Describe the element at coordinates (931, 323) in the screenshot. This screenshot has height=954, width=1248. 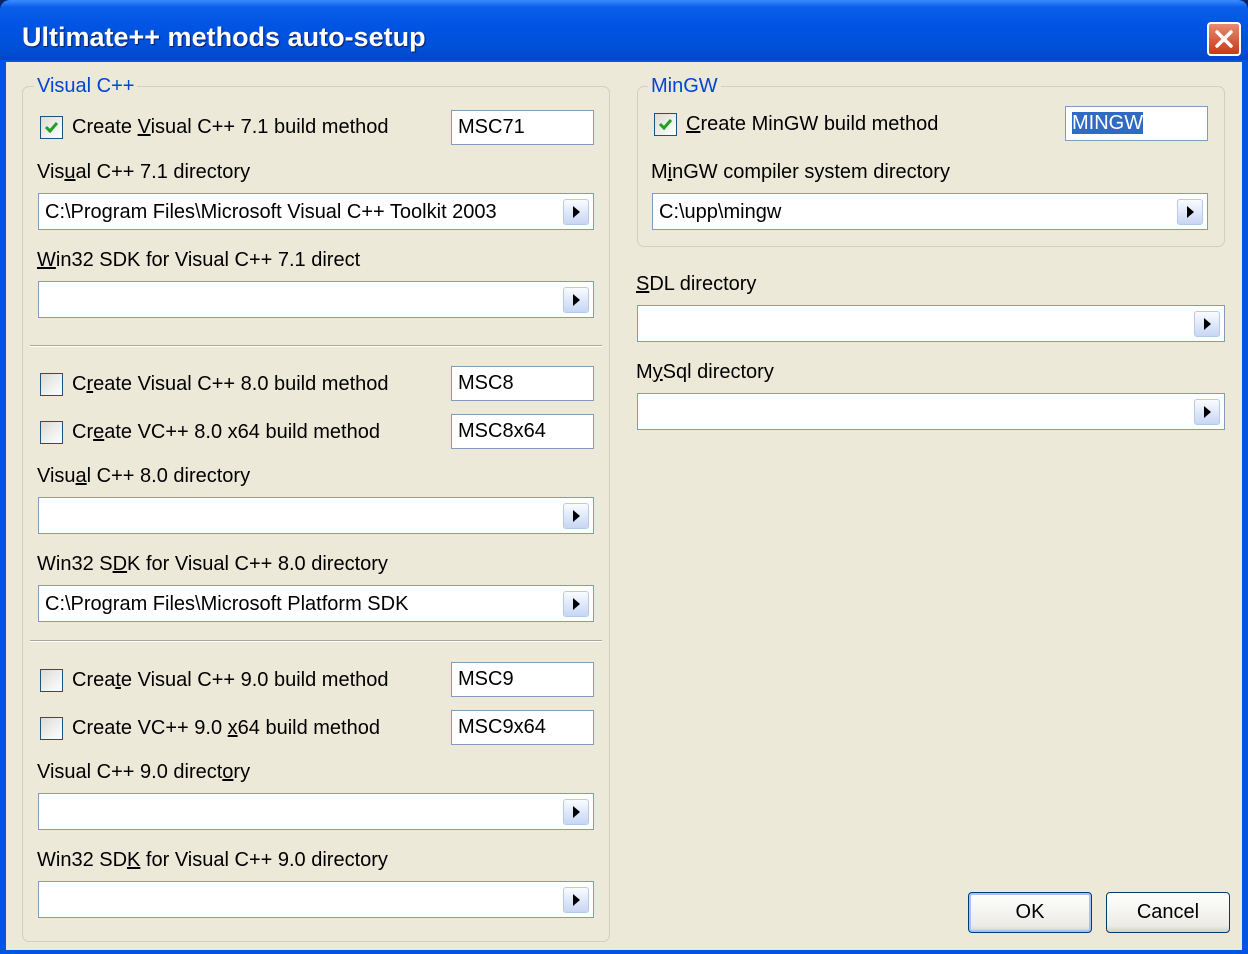
I see `sdl-dir-field` at that location.